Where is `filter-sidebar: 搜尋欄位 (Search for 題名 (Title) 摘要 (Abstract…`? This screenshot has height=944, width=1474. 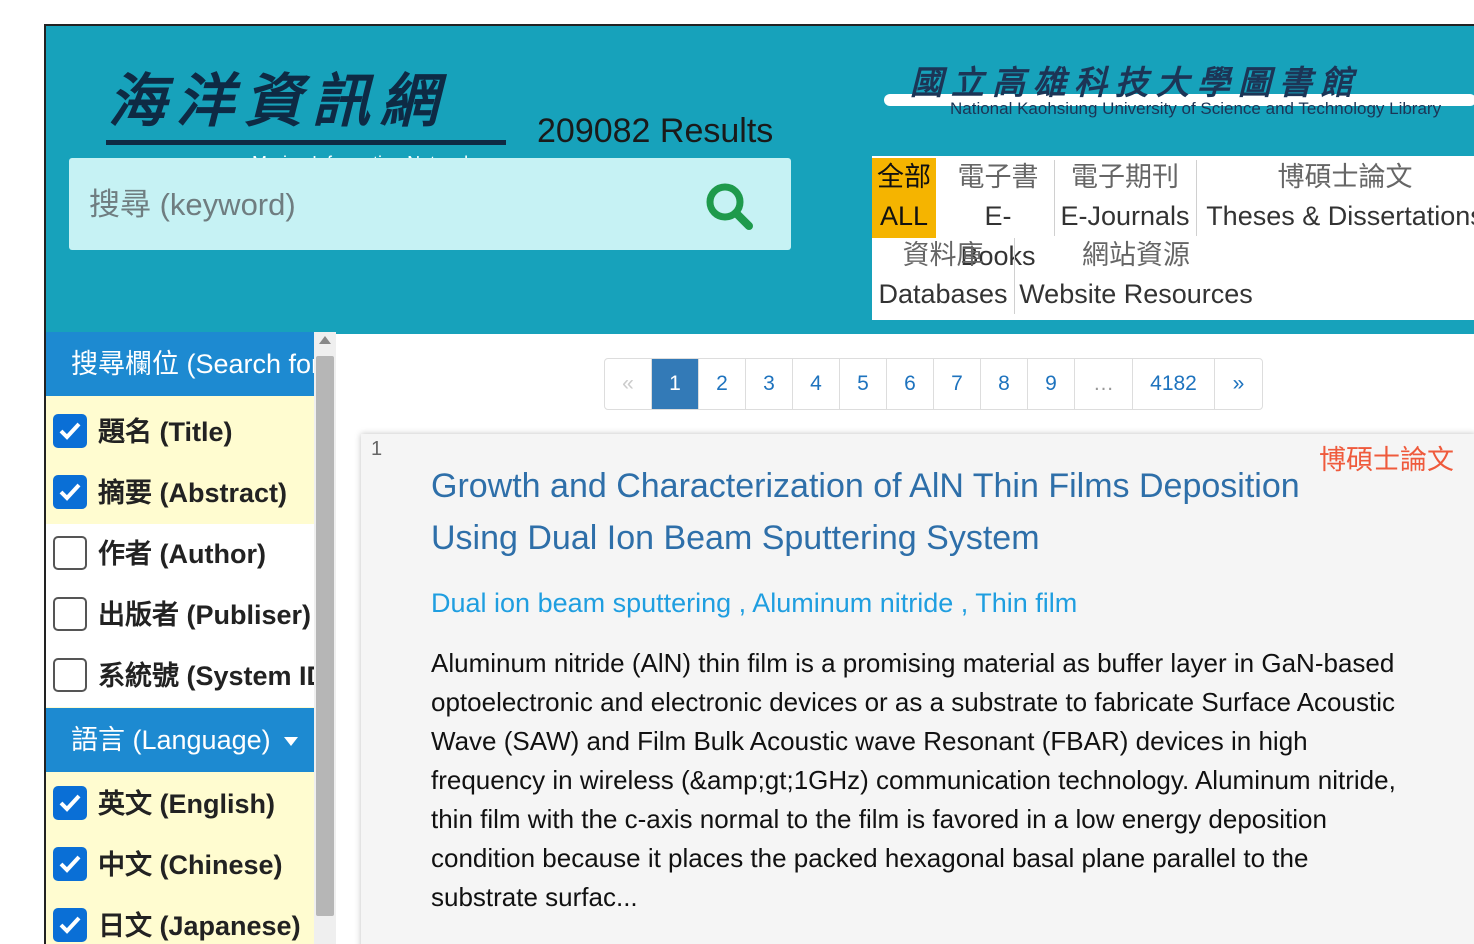 filter-sidebar: 搜尋欄位 (Search for 題名 (Title) 摘要 (Abstract… is located at coordinates (180, 638).